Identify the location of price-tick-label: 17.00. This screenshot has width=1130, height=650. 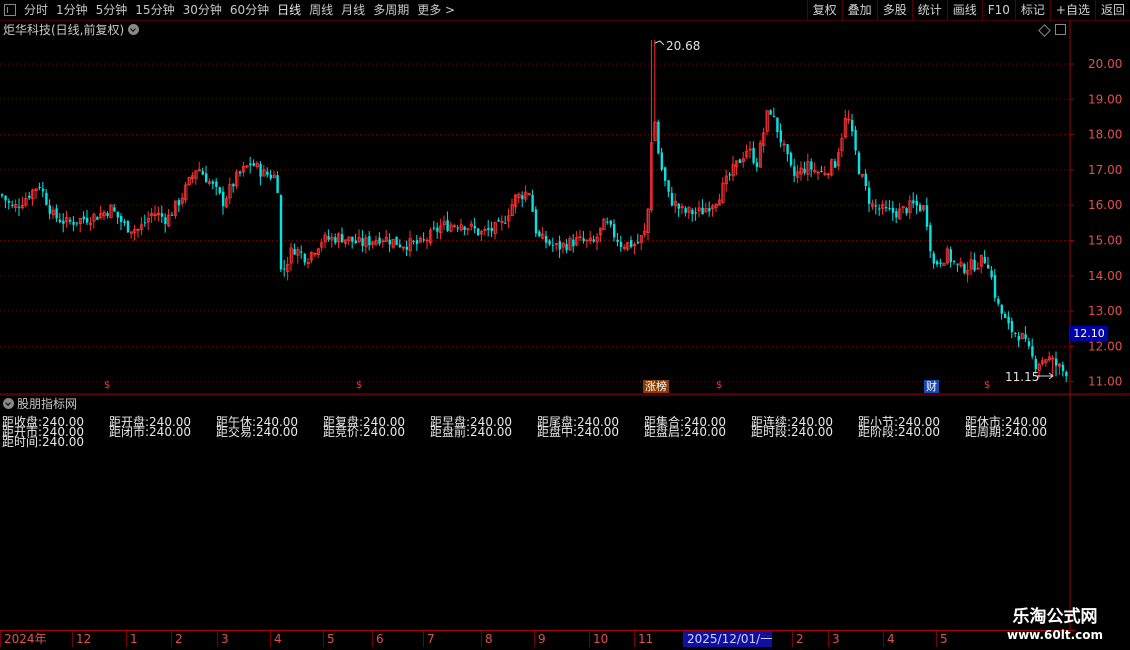
(1105, 170).